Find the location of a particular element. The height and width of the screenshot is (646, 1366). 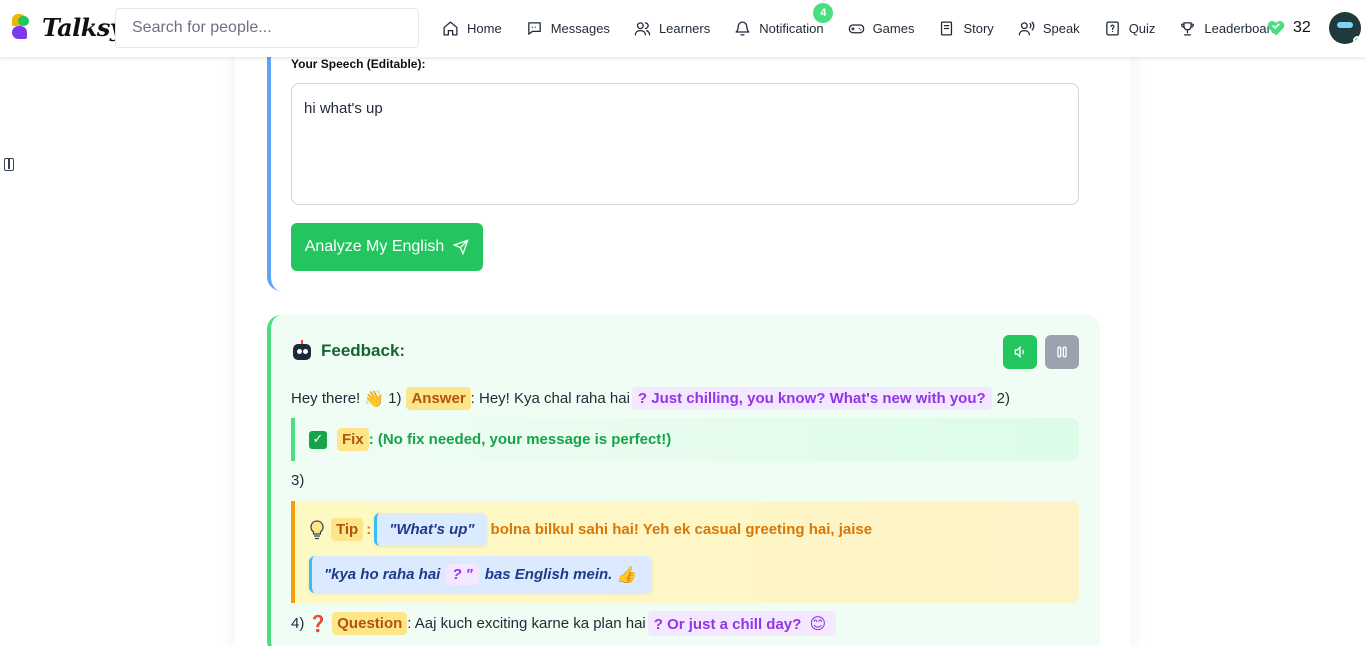

tip-tag: Tip is located at coordinates (347, 529).